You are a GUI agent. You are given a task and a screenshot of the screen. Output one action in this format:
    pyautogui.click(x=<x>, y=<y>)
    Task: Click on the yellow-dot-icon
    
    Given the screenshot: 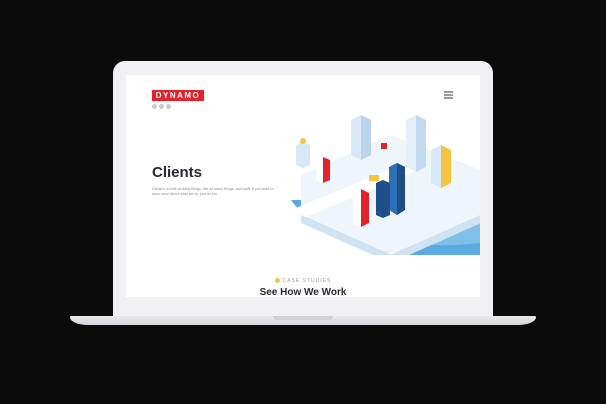 What is the action you would take?
    pyautogui.click(x=277, y=281)
    